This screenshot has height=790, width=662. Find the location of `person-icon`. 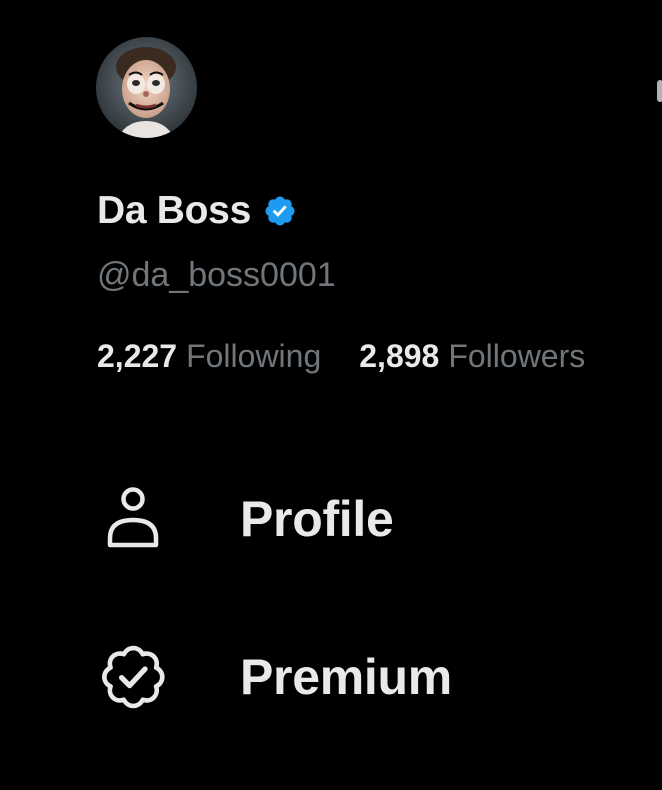

person-icon is located at coordinates (133, 519).